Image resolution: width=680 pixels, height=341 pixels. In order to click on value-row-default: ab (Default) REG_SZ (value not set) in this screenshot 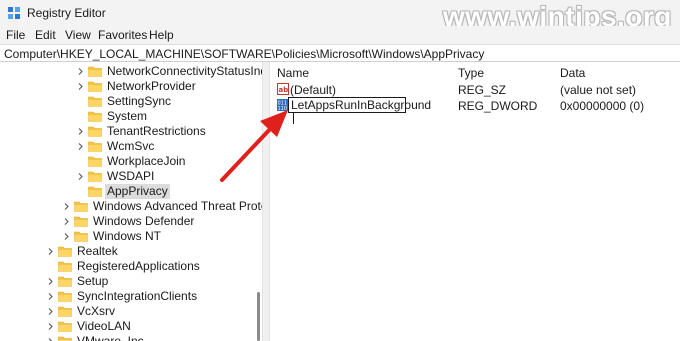, I will do `click(475, 89)`.